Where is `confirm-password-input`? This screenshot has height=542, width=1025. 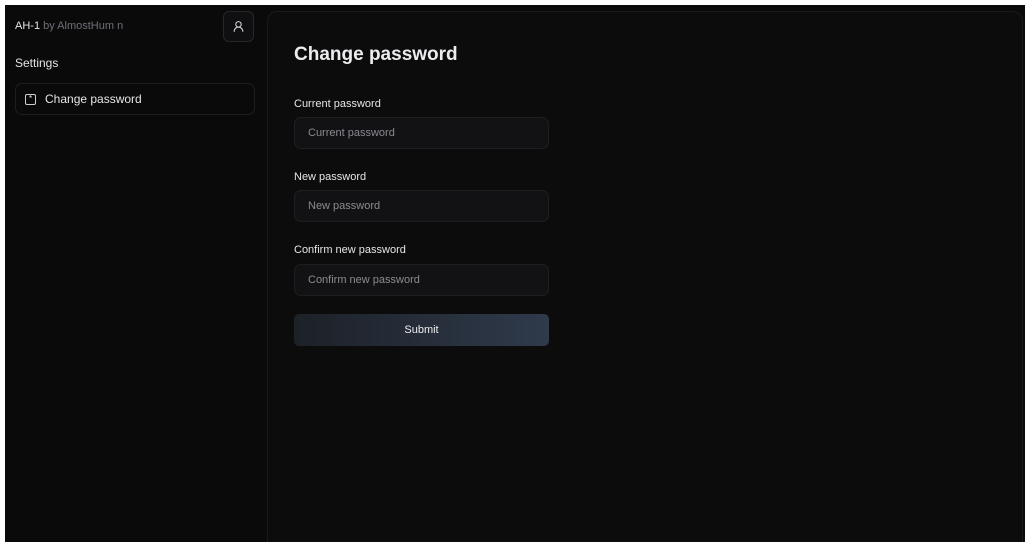
confirm-password-input is located at coordinates (421, 280).